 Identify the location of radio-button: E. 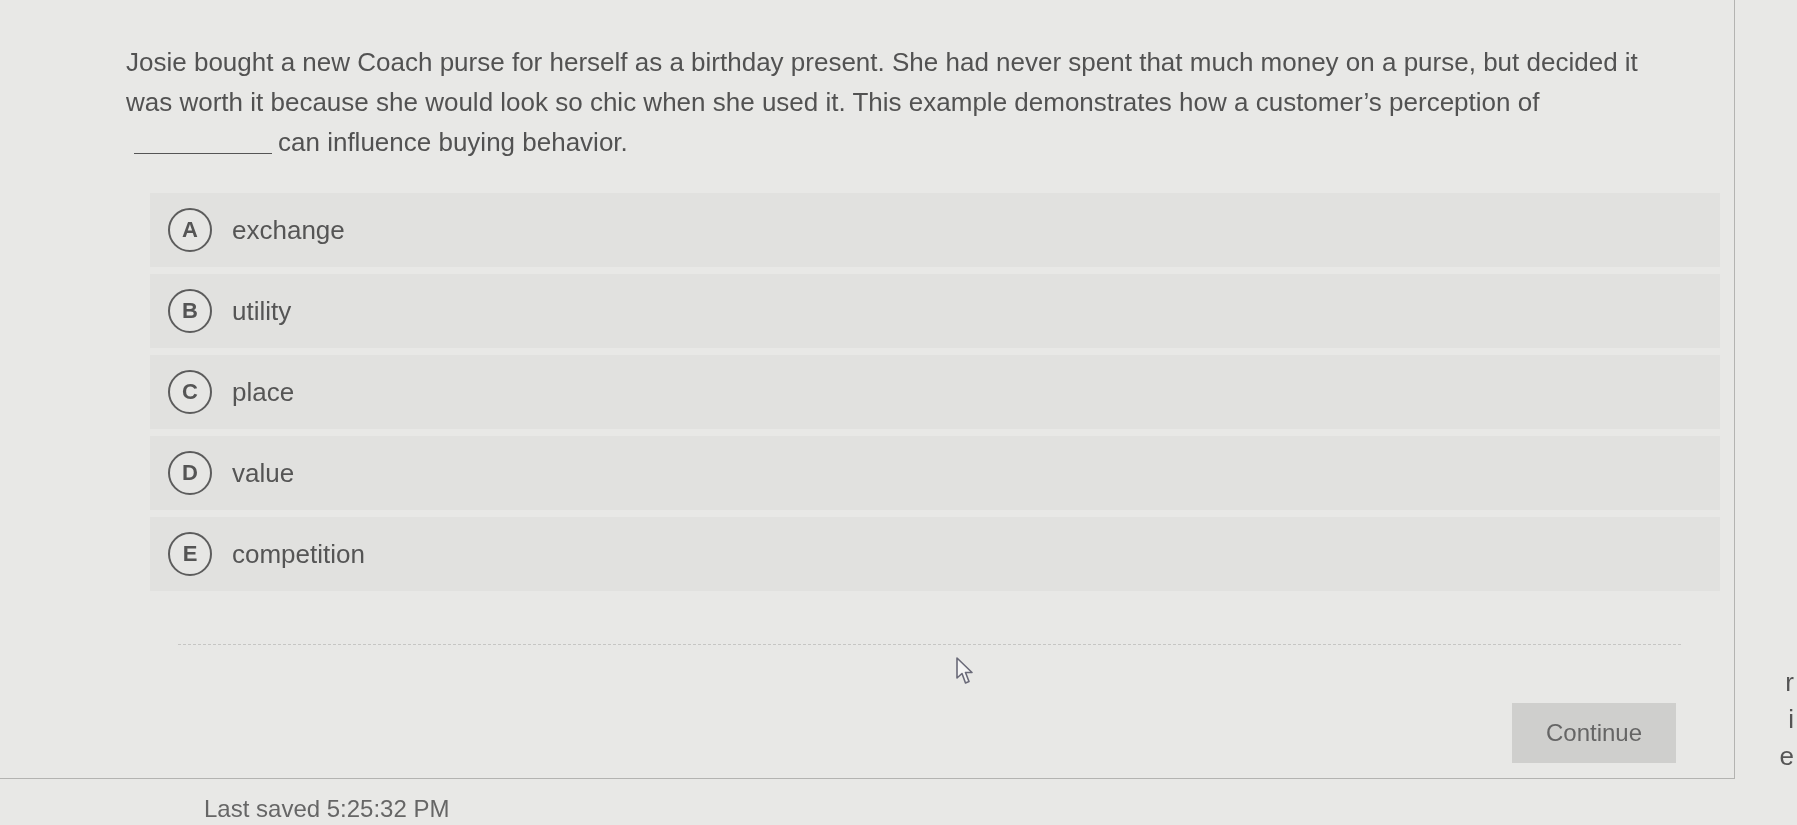
(190, 554).